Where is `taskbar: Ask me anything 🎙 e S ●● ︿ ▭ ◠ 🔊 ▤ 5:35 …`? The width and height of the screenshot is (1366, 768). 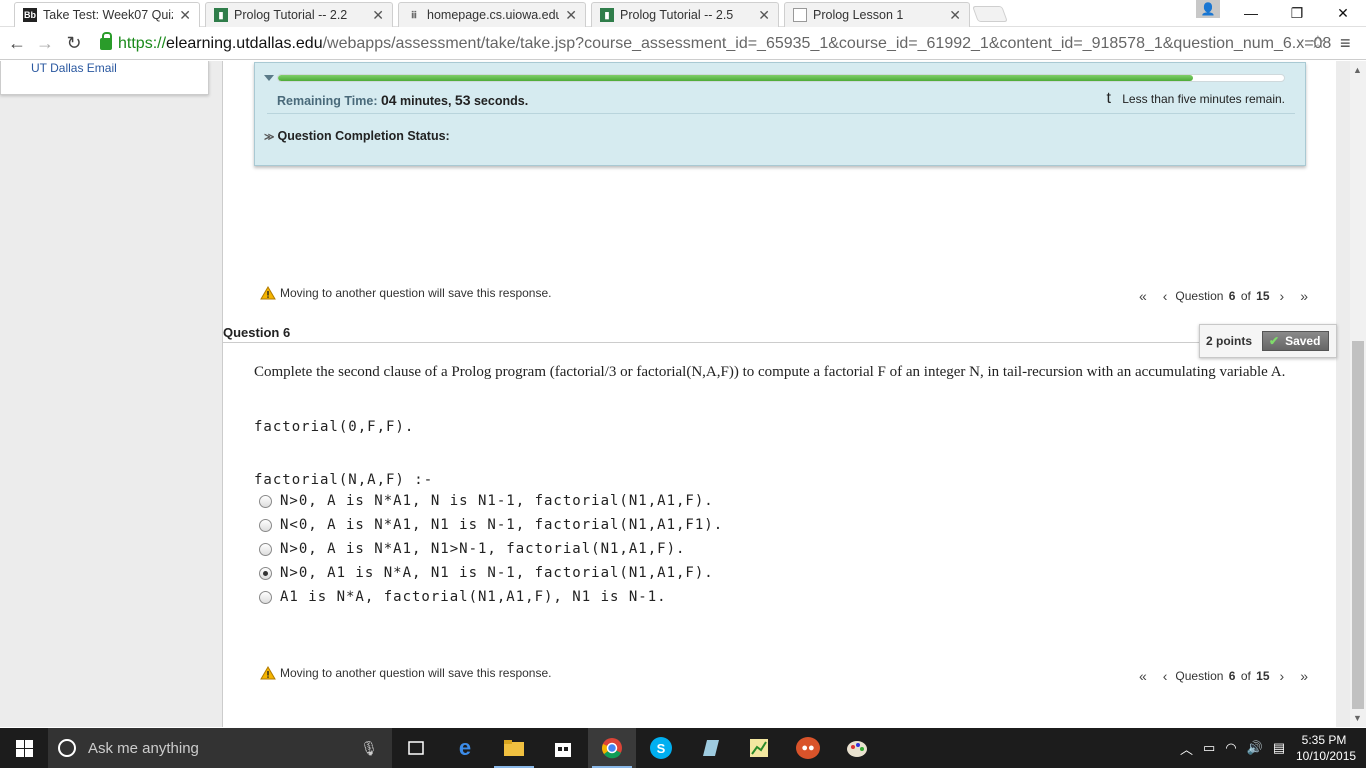 taskbar: Ask me anything 🎙 e S ●● ︿ ▭ ◠ 🔊 ▤ 5:35 … is located at coordinates (683, 748).